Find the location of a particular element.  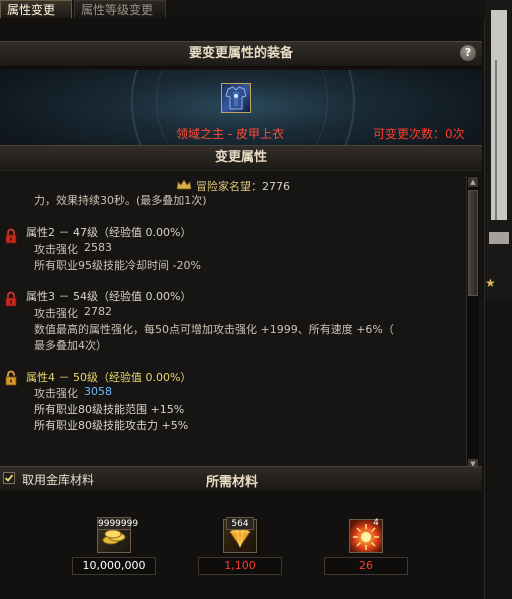

change-section-title: 变更属性 is located at coordinates (240, 157).